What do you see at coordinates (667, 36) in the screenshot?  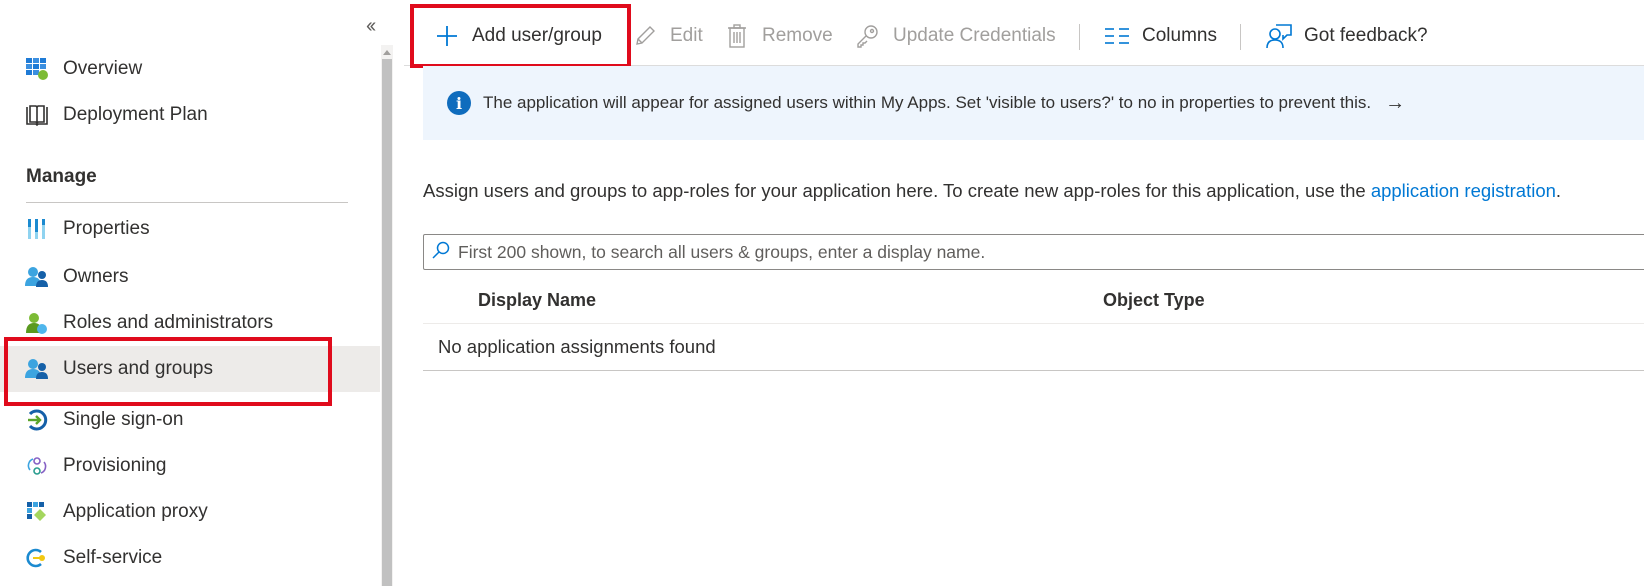 I see `edit-button: Edit` at bounding box center [667, 36].